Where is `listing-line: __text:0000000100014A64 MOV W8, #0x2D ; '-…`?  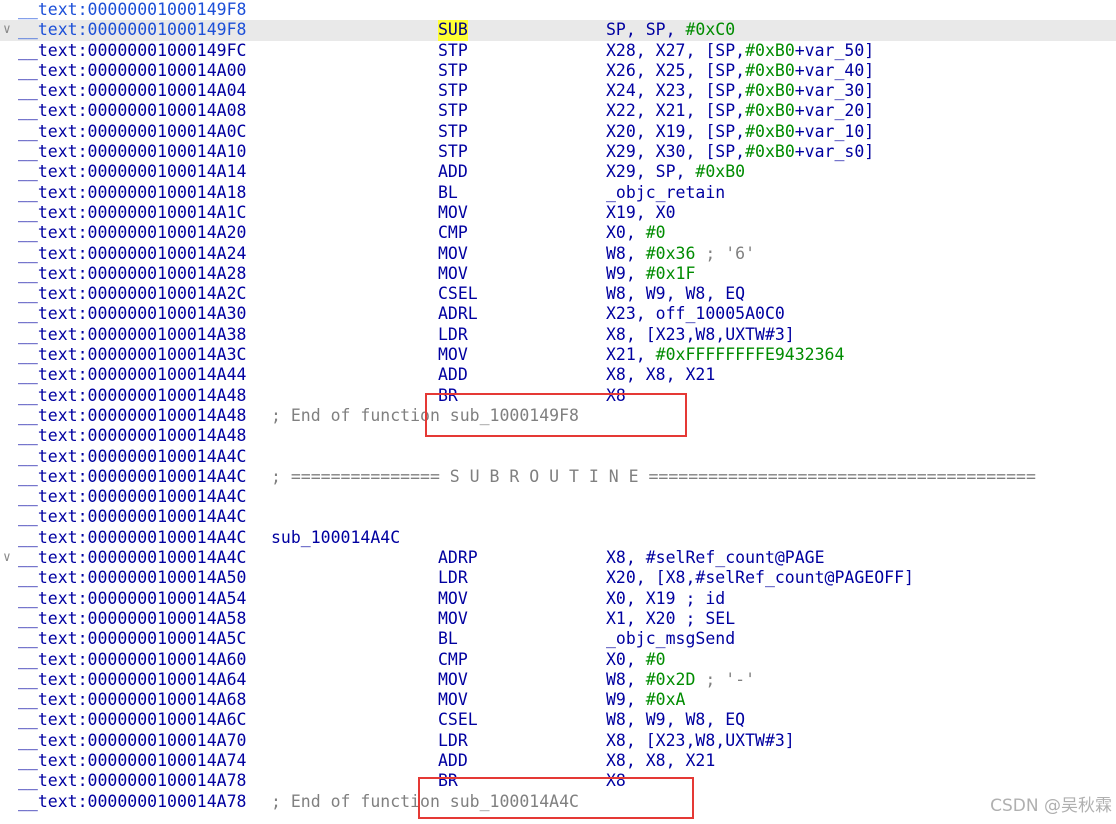 listing-line: __text:0000000100014A64 MOV W8, #0x2D ; '-… is located at coordinates (558, 680).